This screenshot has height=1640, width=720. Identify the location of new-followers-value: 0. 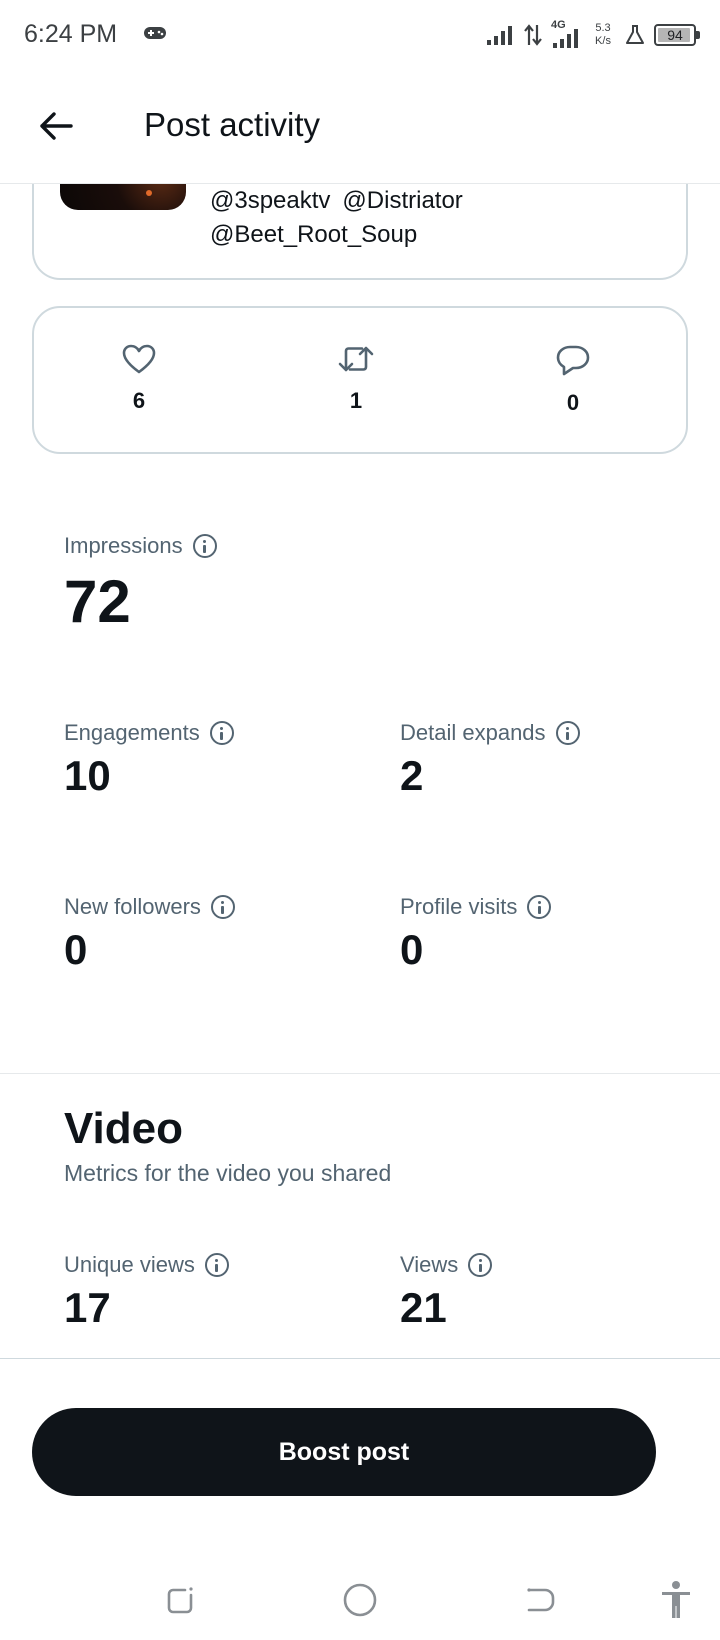
(76, 949).